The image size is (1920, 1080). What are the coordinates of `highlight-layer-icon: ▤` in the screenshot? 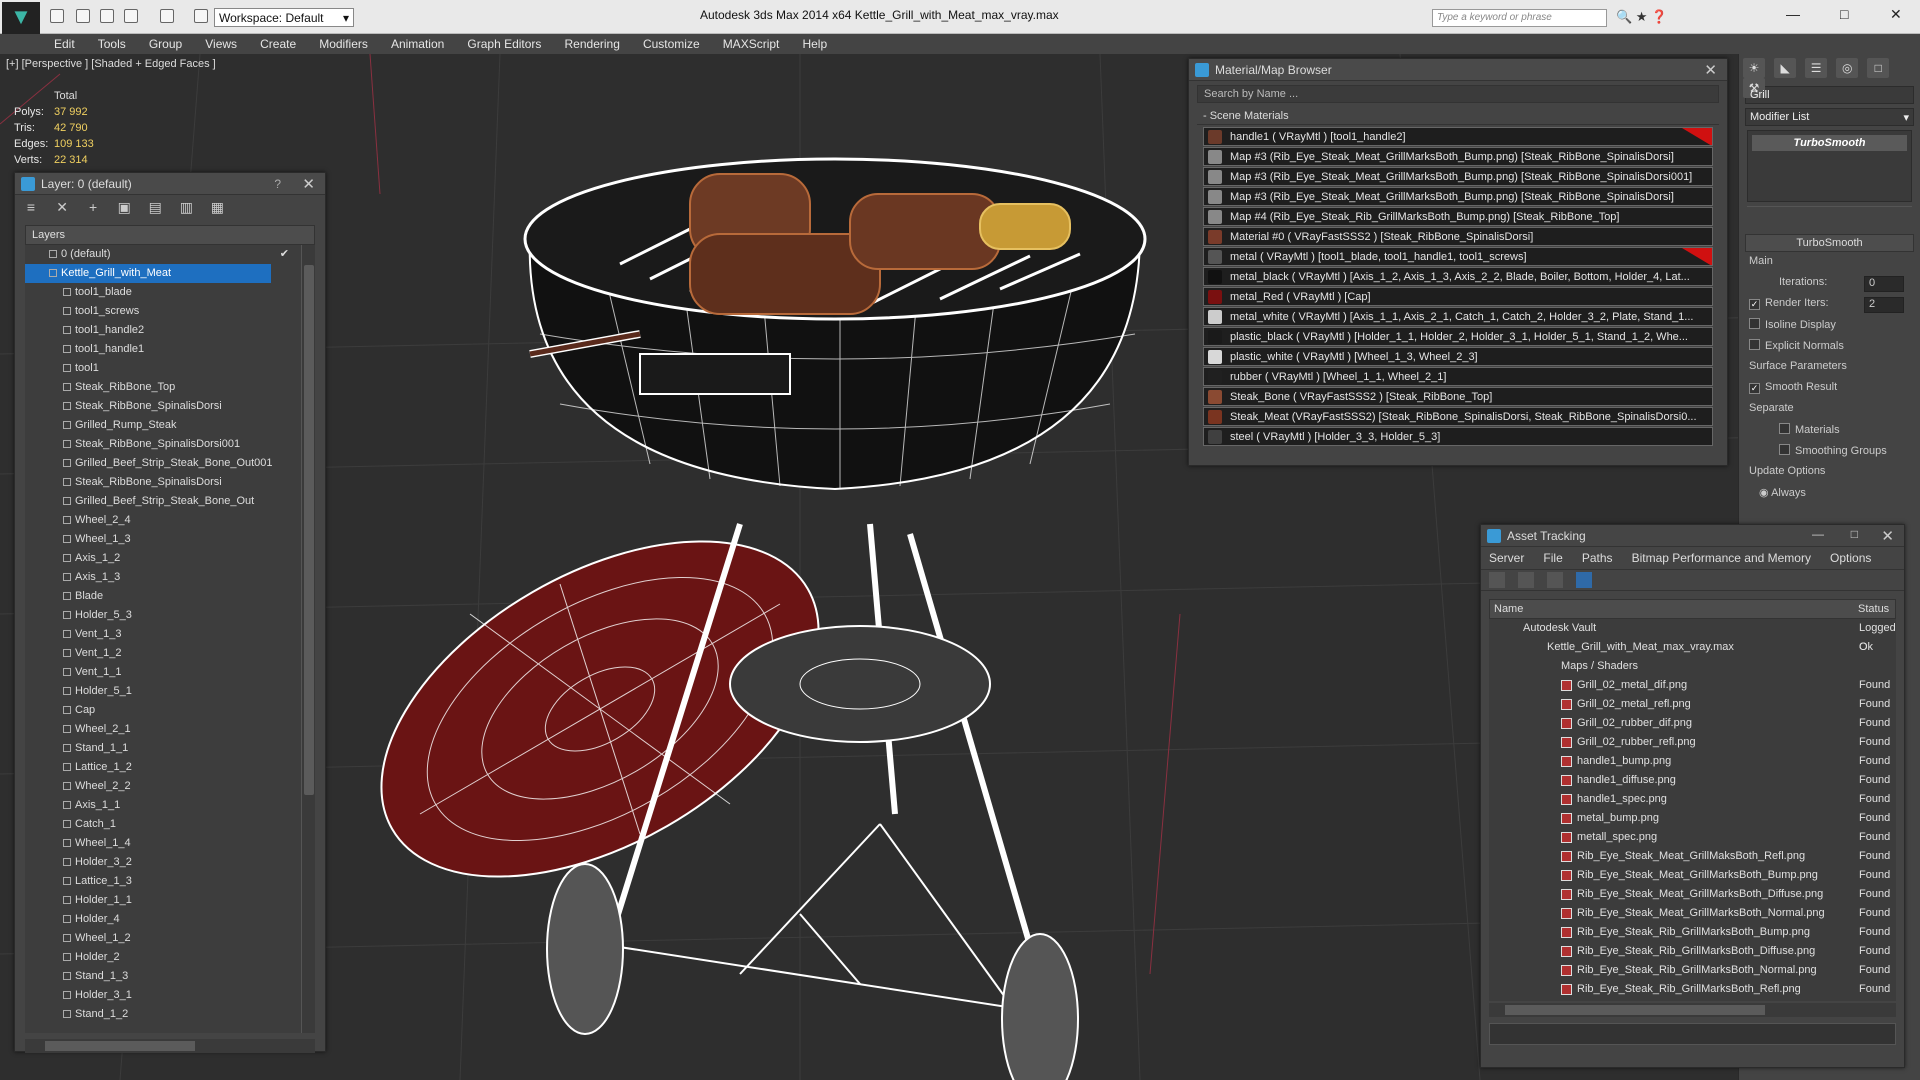 It's located at (155, 207).